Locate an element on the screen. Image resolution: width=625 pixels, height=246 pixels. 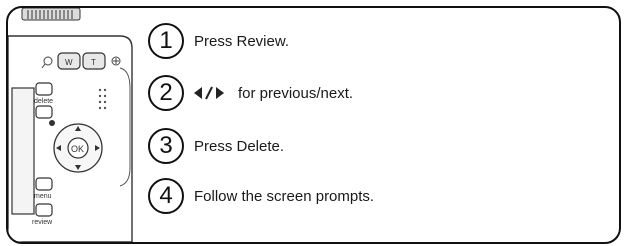
step-text: Follow the screen prompts. is located at coordinates (284, 196).